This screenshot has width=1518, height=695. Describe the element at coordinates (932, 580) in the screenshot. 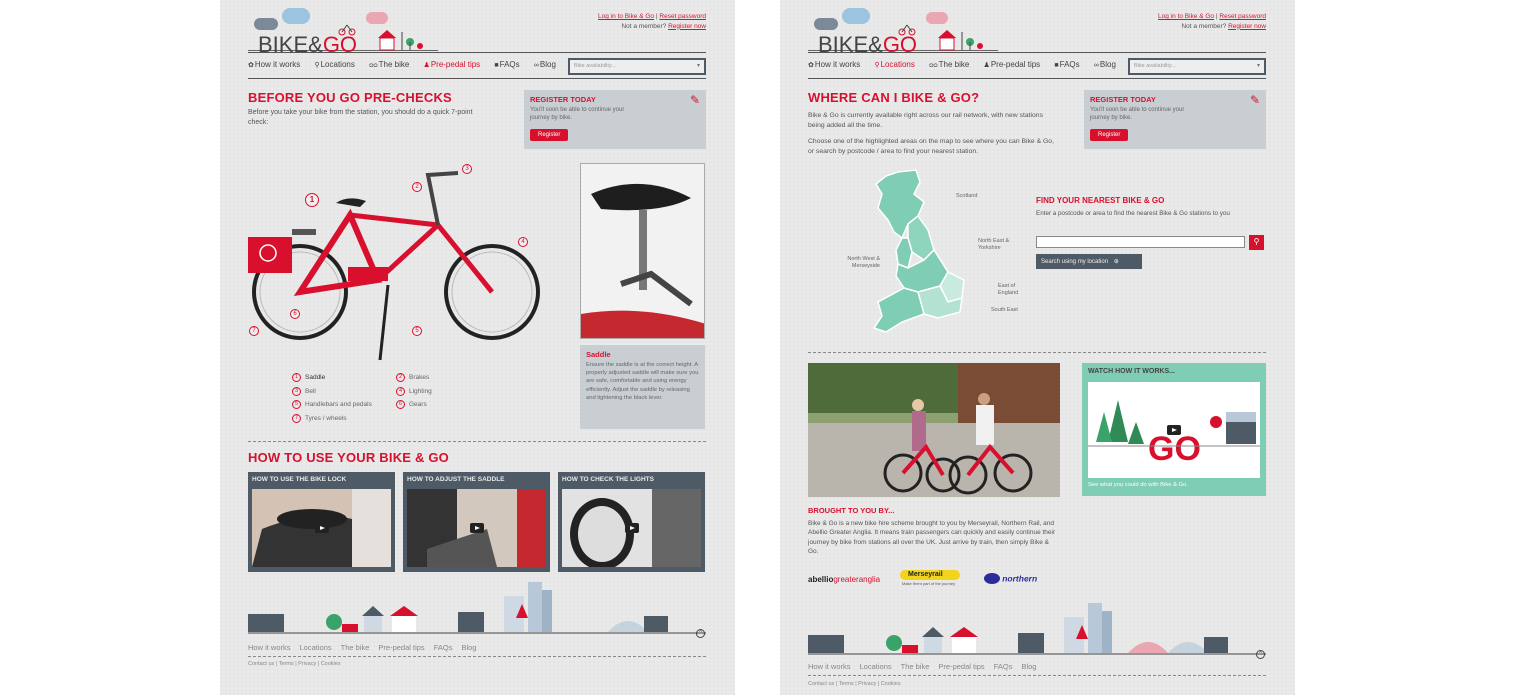

I see `merseyrail-logo: Merseyrail Make them part of the journey` at that location.